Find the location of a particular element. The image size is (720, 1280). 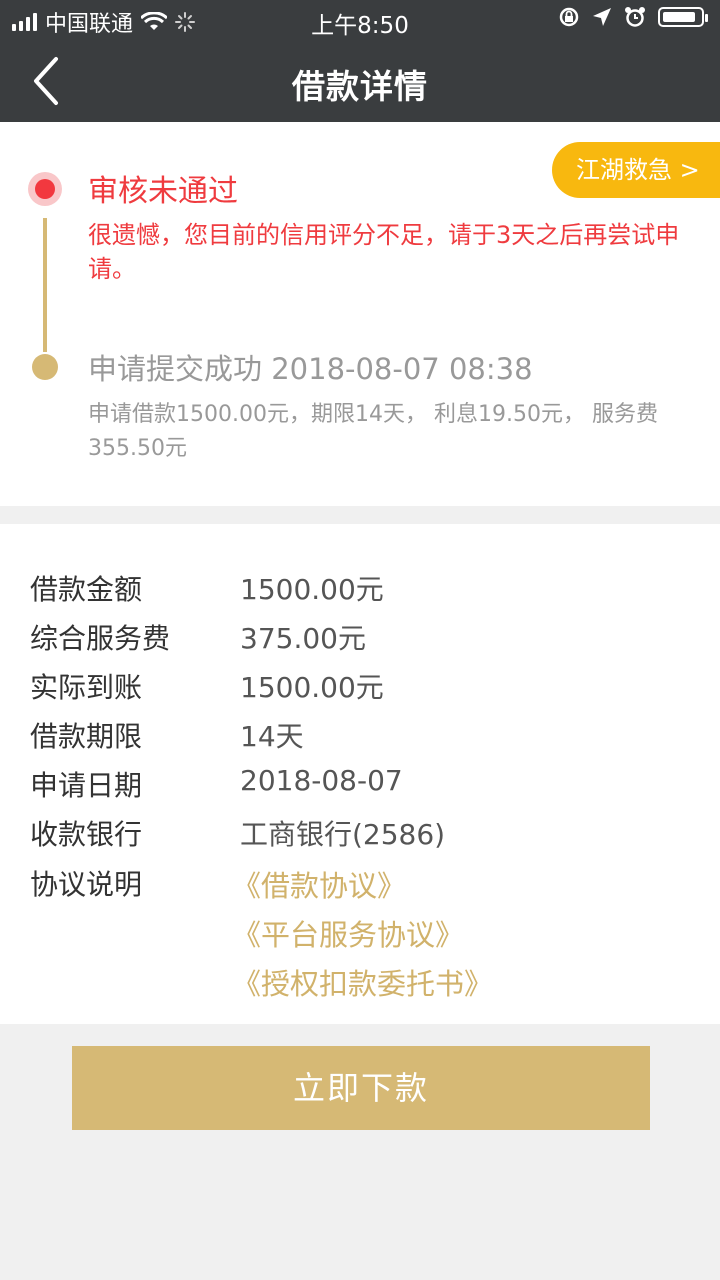

detail-label-amount: 借款金额 is located at coordinates (86, 589).